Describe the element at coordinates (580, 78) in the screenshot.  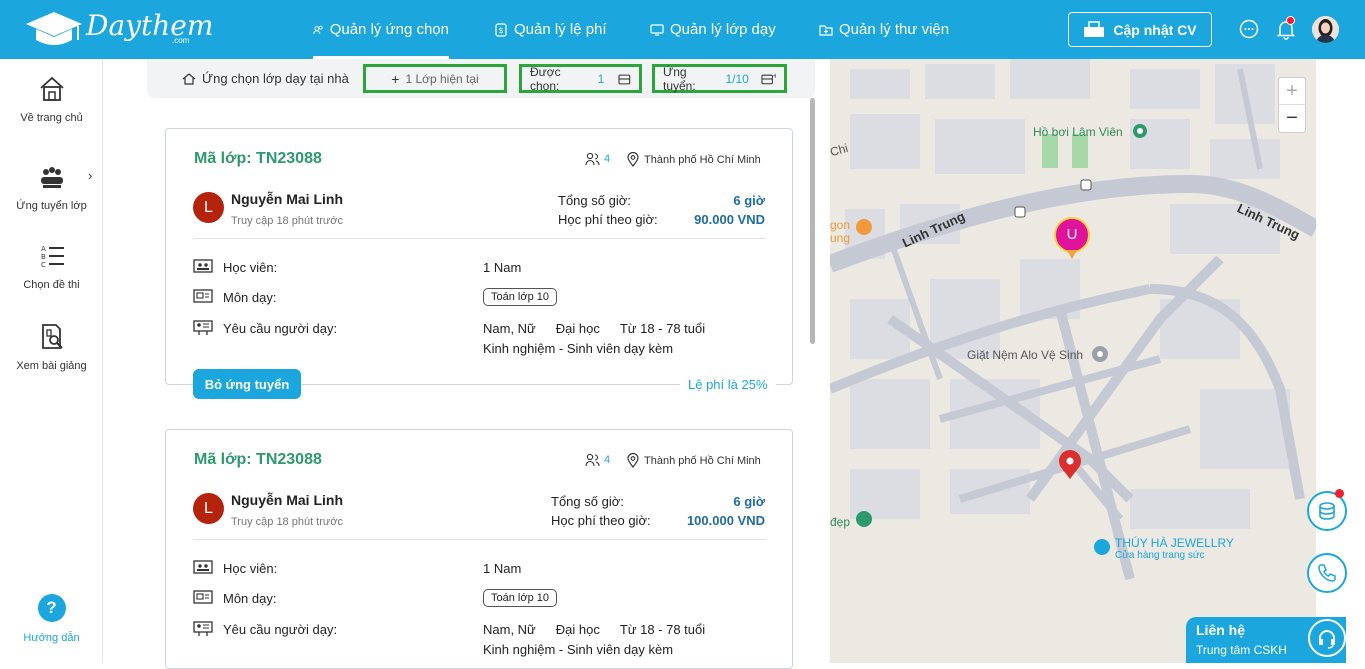
I see `selected-filter: Được chọn: 1` at that location.